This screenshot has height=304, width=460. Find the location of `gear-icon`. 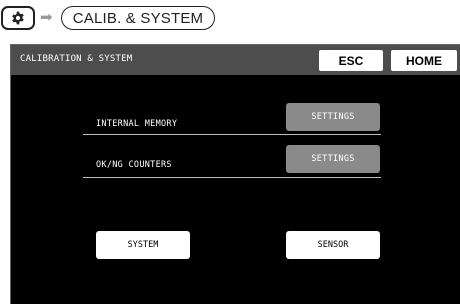

gear-icon is located at coordinates (18, 18).